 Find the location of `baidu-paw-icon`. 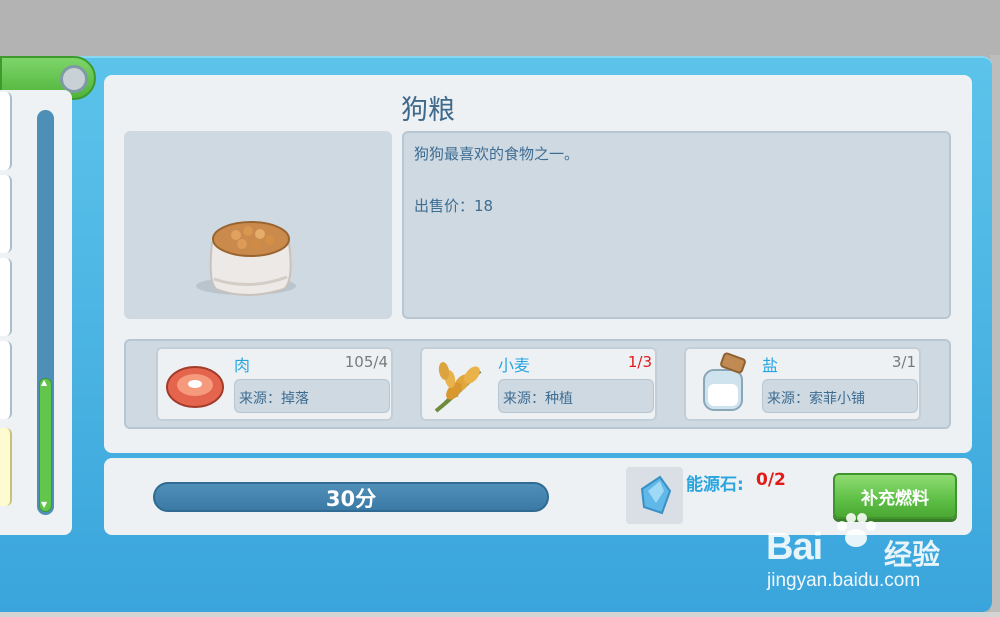

baidu-paw-icon is located at coordinates (856, 530).